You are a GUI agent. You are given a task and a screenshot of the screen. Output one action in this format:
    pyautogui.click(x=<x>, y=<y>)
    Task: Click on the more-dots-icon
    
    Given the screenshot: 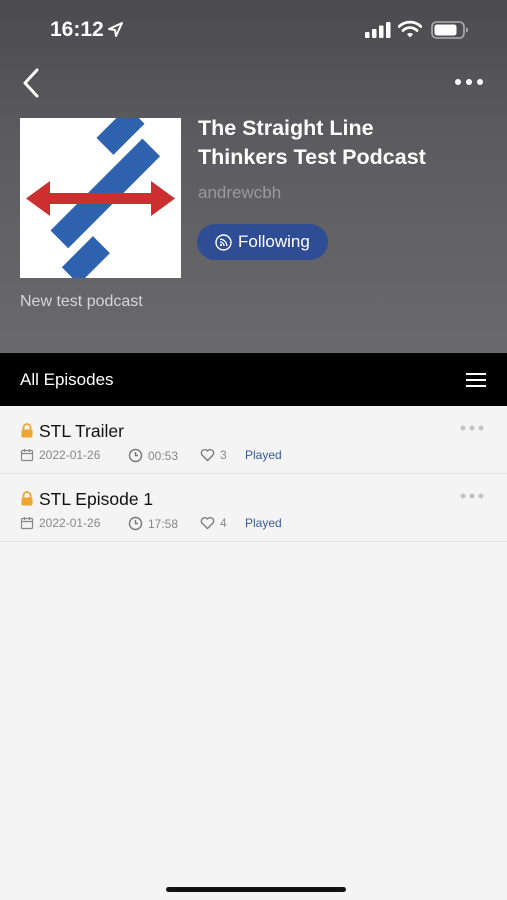 What is the action you would take?
    pyautogui.click(x=469, y=82)
    